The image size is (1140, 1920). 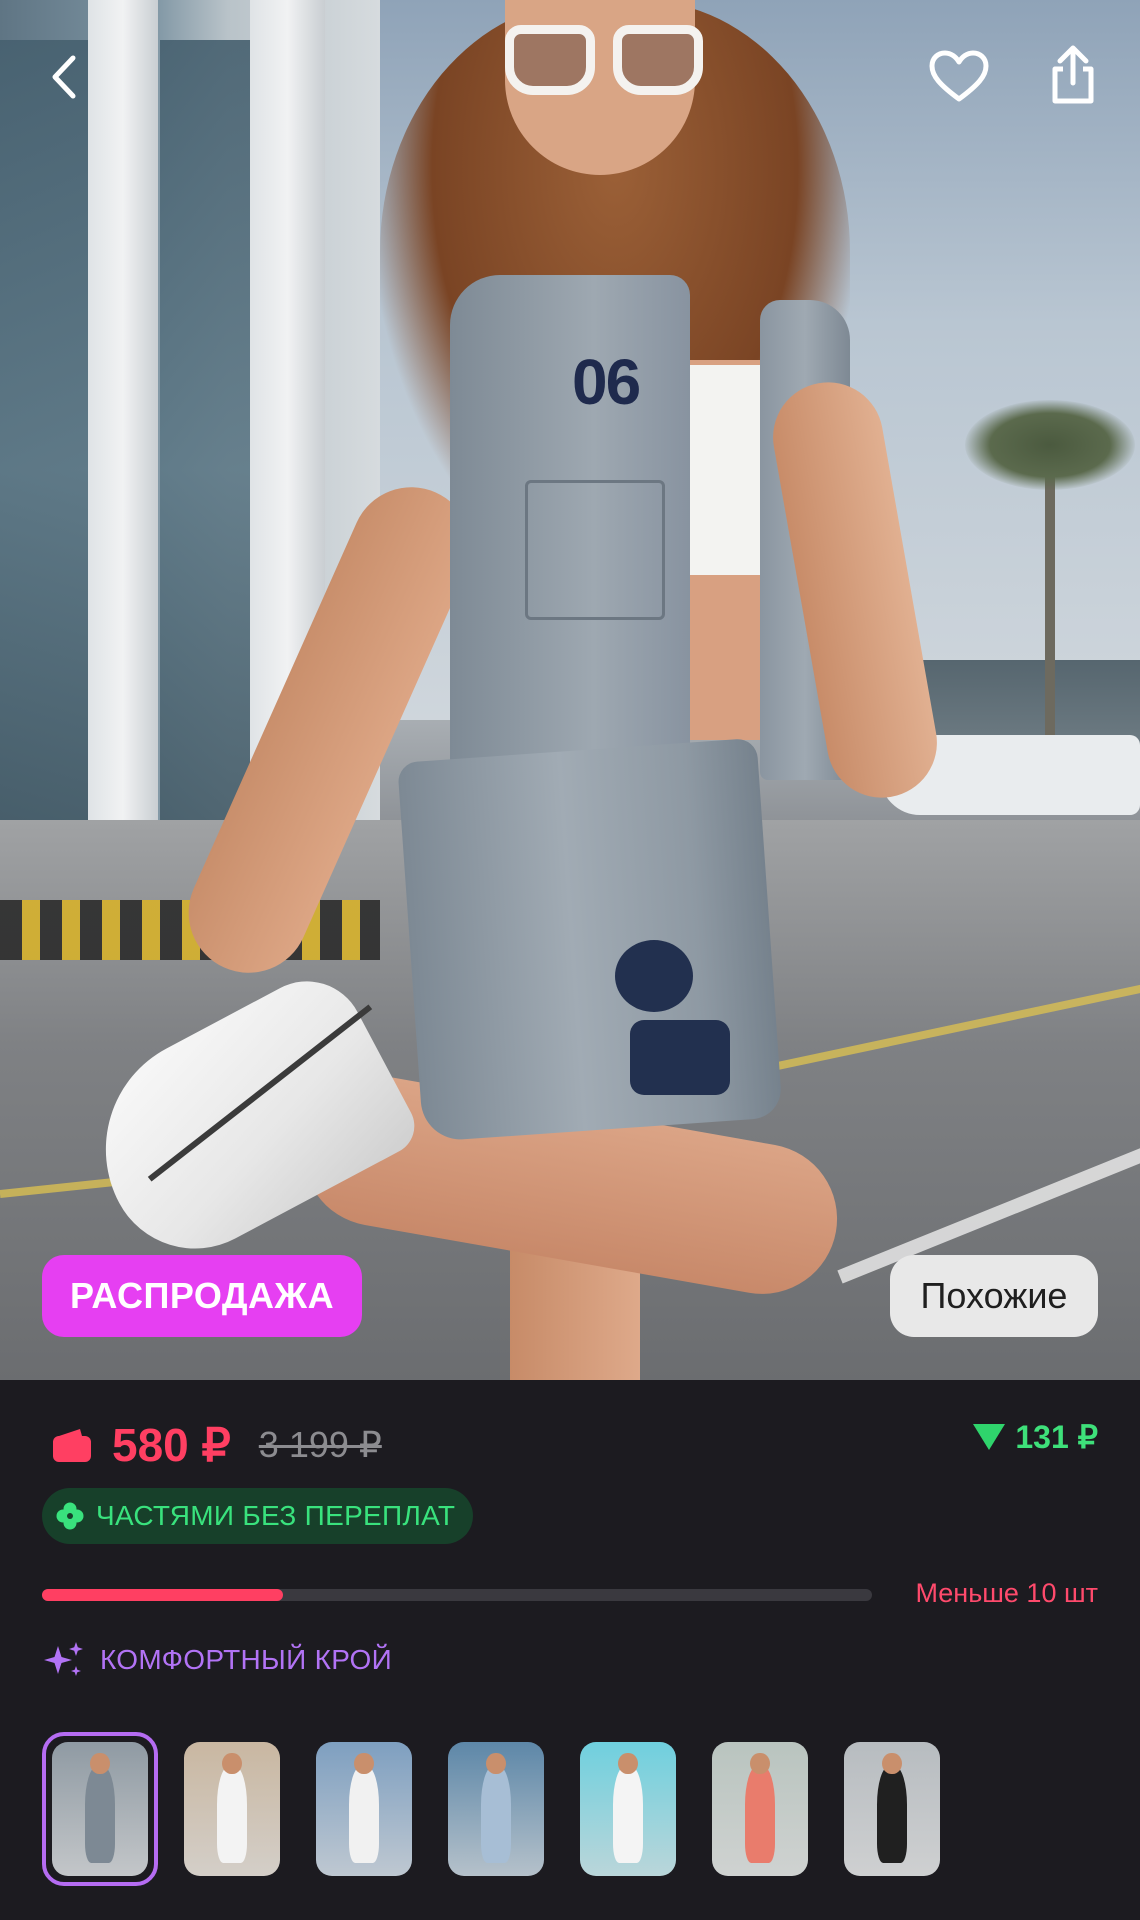 I want to click on photo-vest-pocket, so click(x=595, y=550).